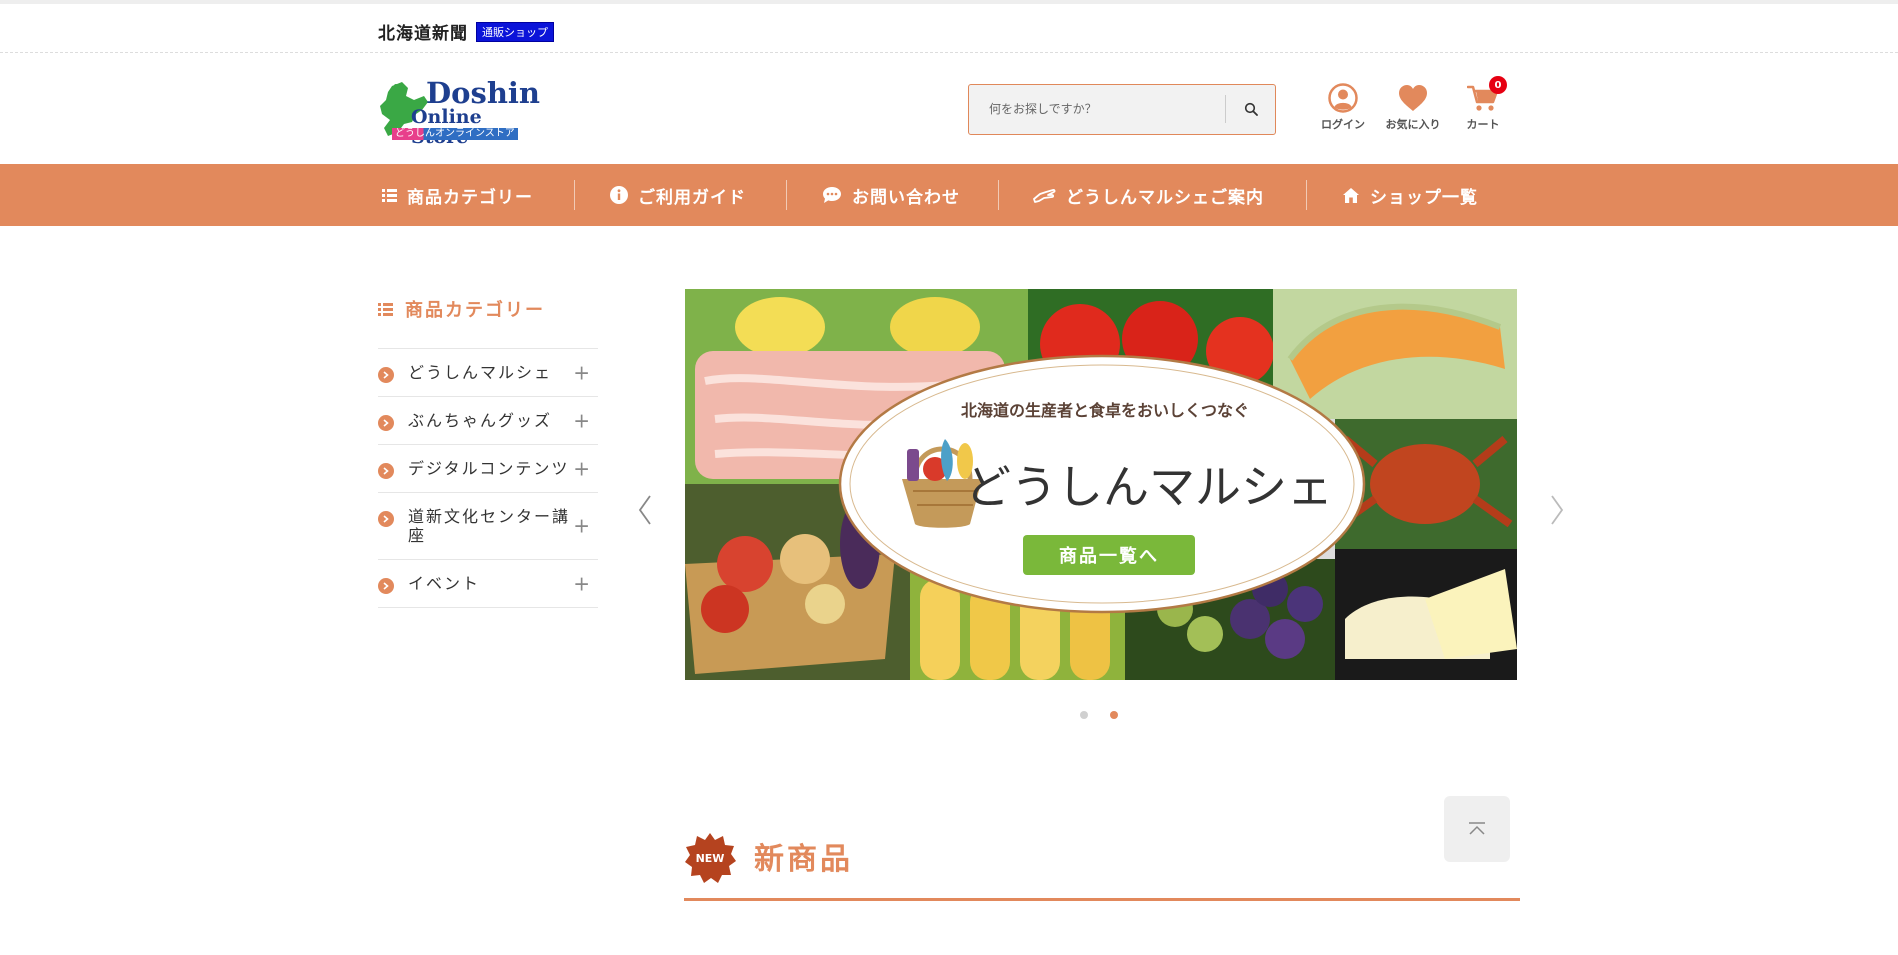  I want to click on category-item: ぶんちゃんグッズ +, so click(488, 421).